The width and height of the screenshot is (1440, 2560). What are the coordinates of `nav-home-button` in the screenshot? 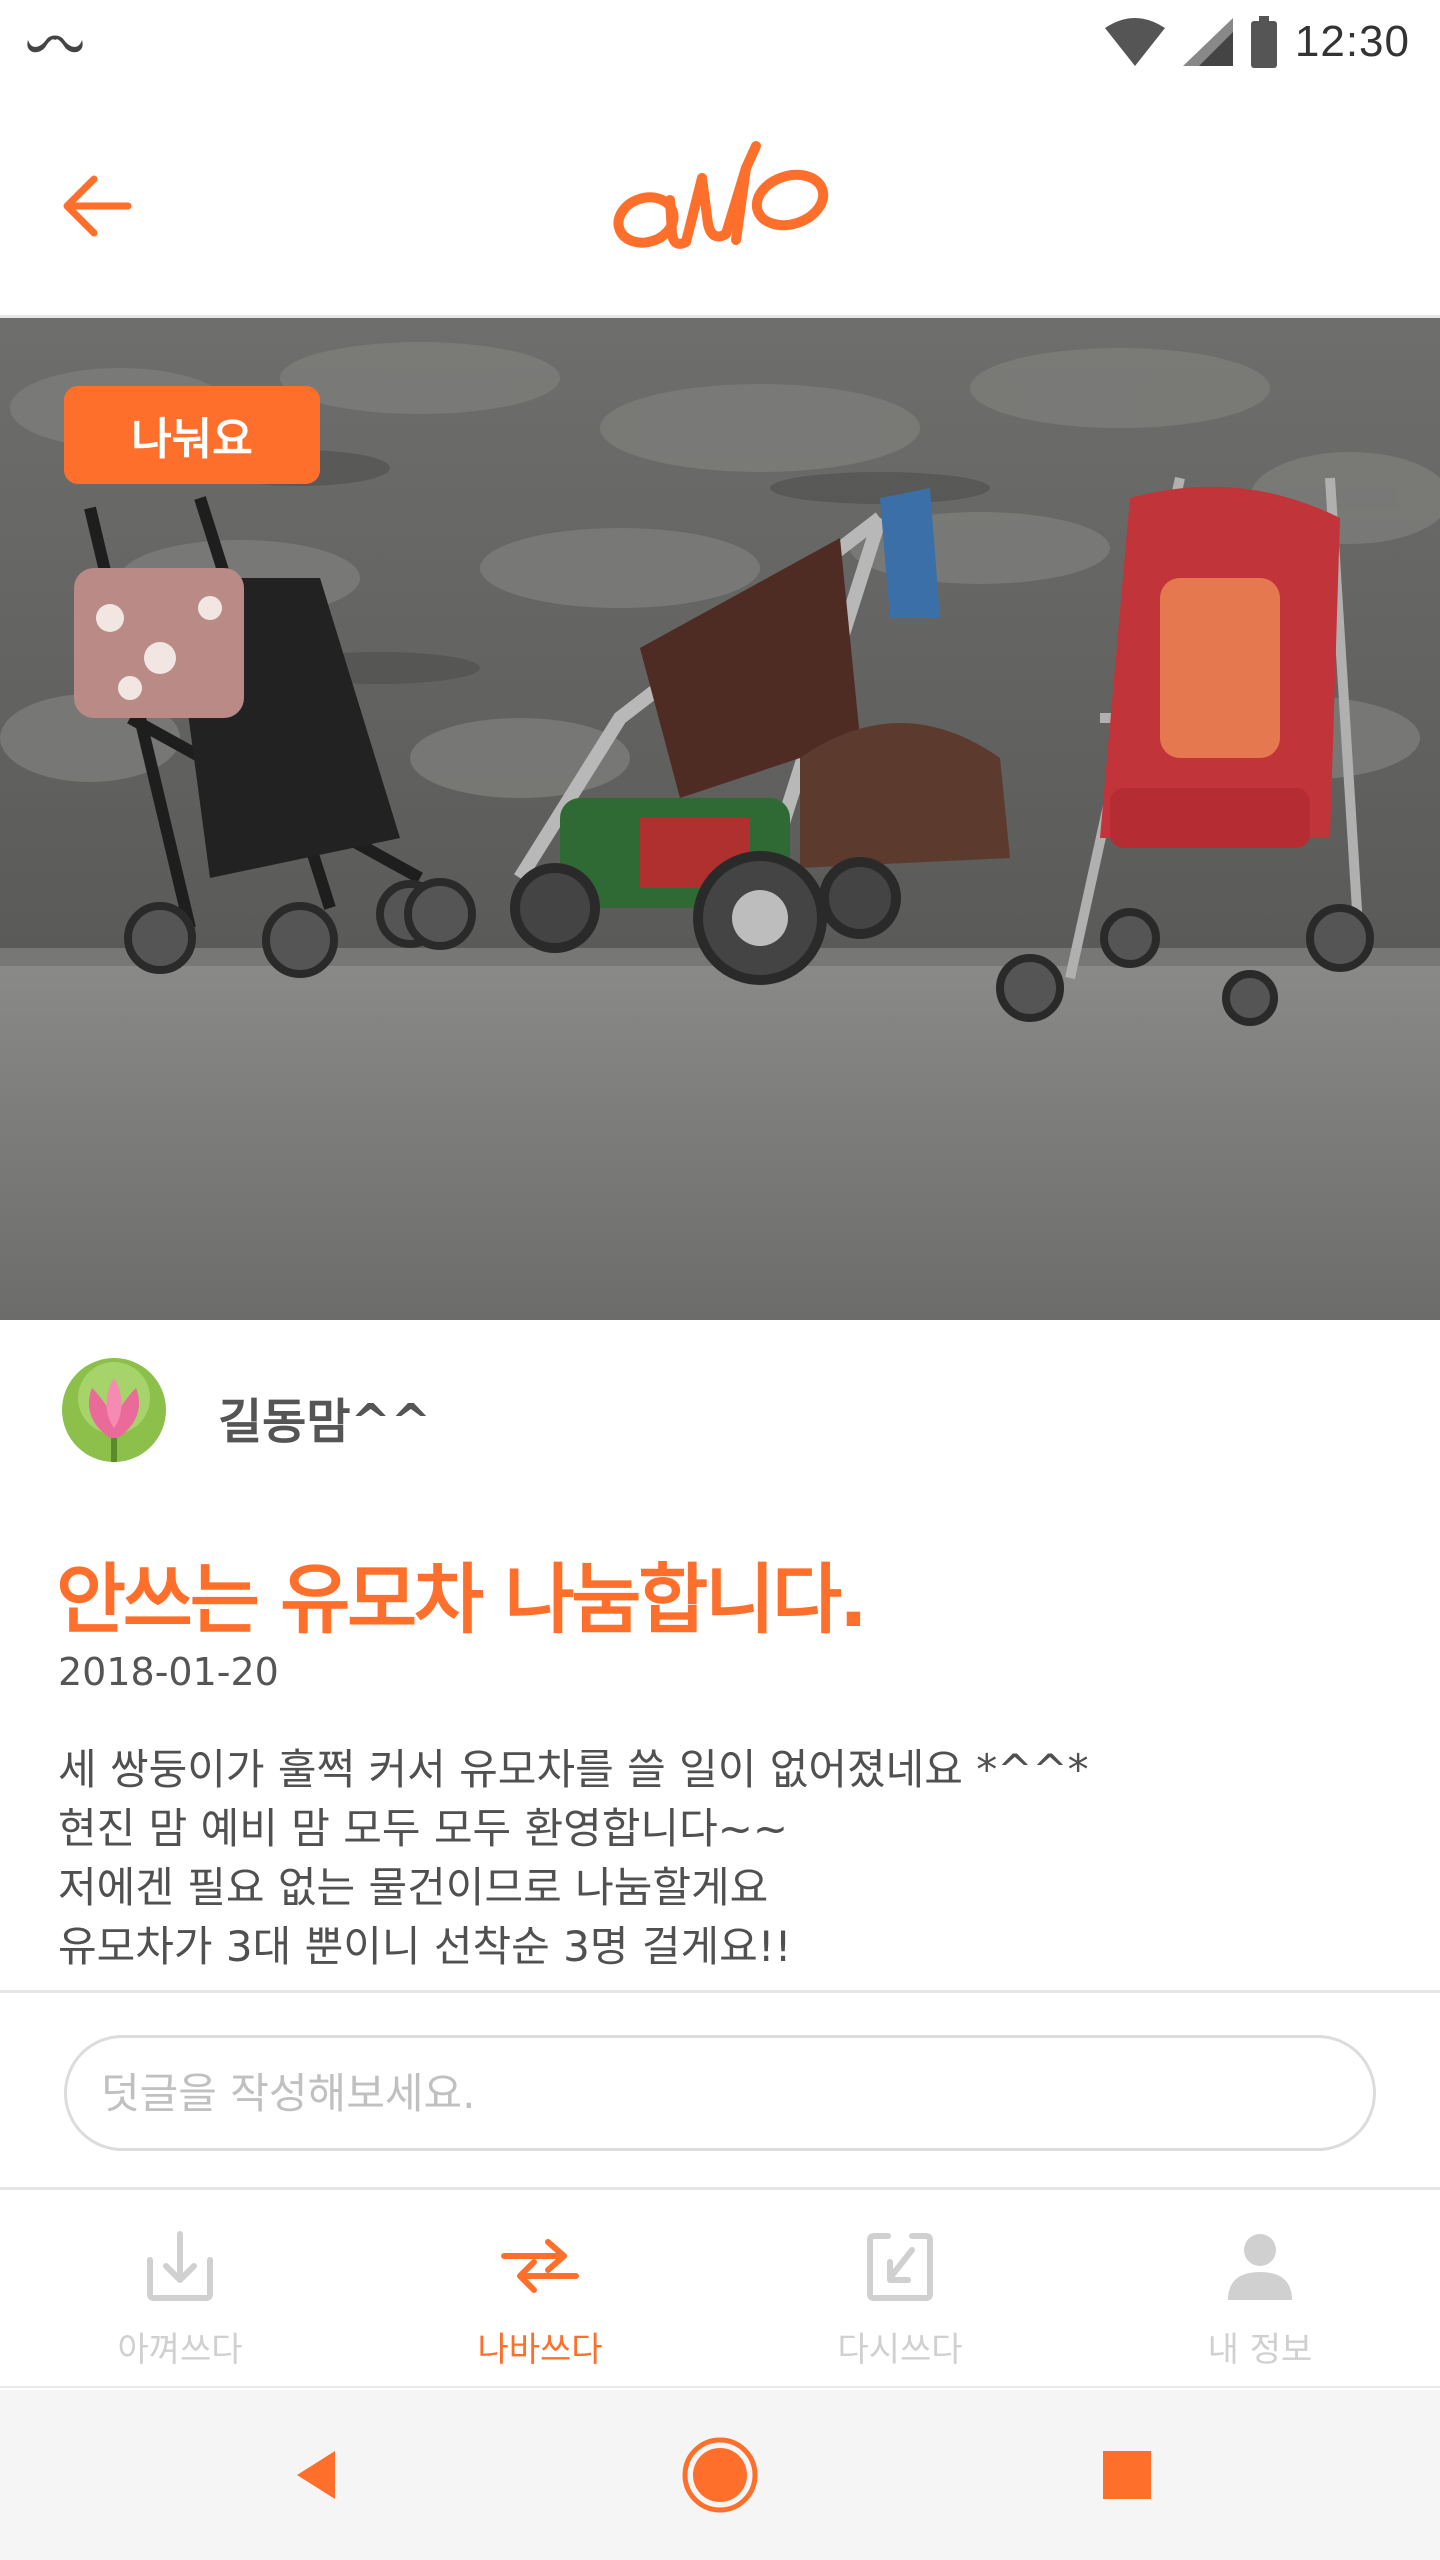 It's located at (720, 2475).